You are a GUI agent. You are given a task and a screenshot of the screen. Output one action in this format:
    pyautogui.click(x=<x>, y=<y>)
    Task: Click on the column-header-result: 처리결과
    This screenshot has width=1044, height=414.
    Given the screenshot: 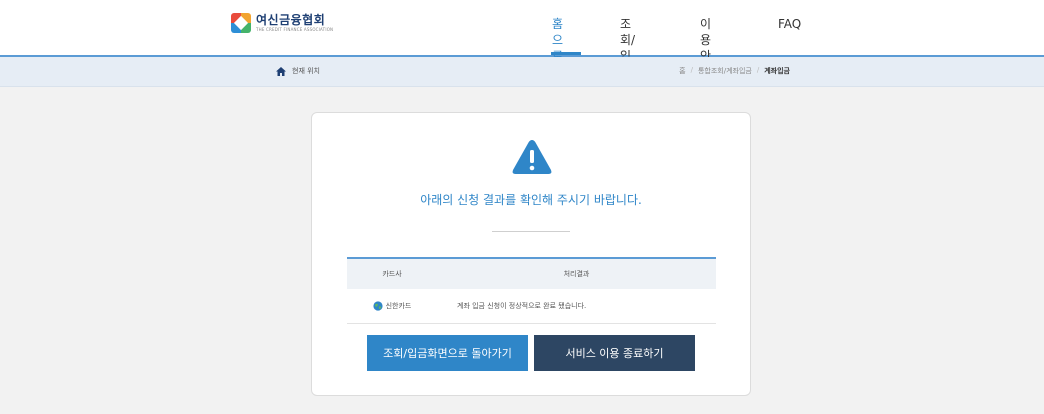 What is the action you would take?
    pyautogui.click(x=576, y=274)
    